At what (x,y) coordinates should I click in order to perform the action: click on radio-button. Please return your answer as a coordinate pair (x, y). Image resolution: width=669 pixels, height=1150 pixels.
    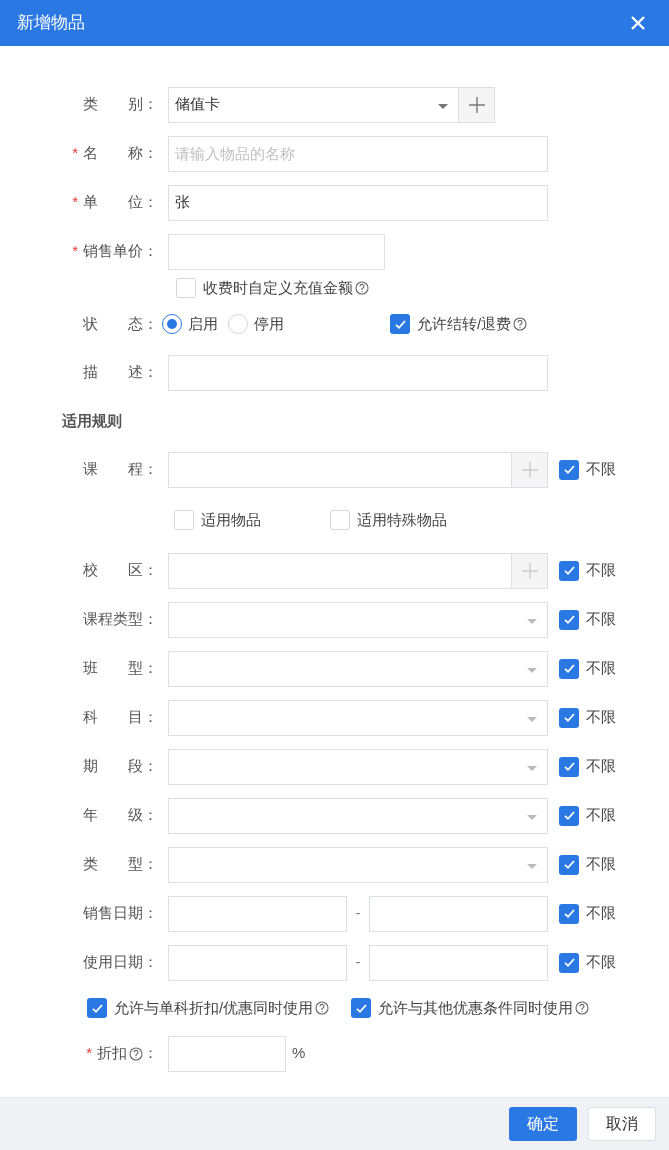
    Looking at the image, I should click on (172, 324).